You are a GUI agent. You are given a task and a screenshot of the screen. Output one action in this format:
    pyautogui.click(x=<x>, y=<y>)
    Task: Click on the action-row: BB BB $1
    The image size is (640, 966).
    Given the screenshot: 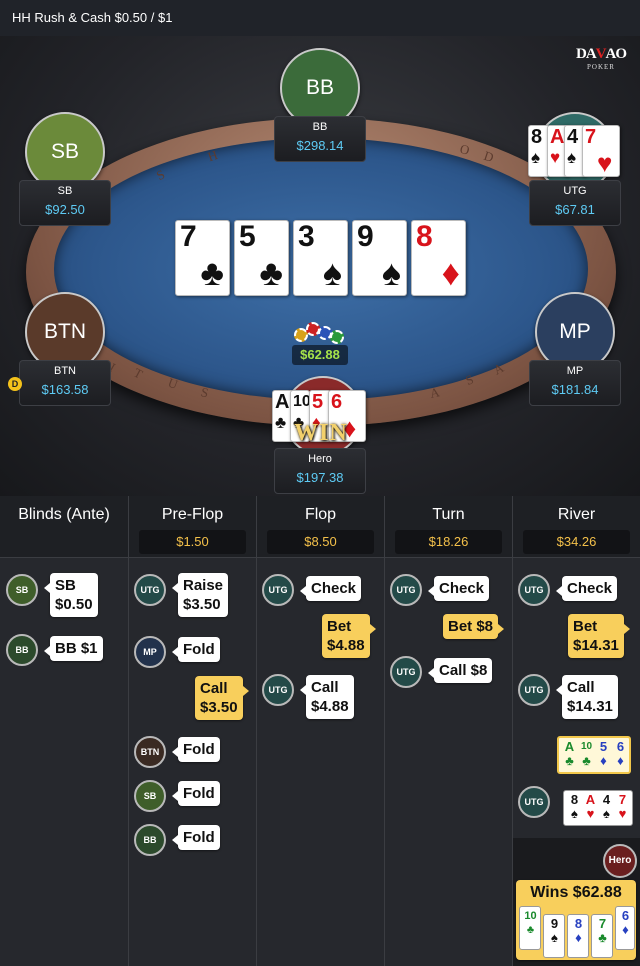 What is the action you would take?
    pyautogui.click(x=64, y=654)
    